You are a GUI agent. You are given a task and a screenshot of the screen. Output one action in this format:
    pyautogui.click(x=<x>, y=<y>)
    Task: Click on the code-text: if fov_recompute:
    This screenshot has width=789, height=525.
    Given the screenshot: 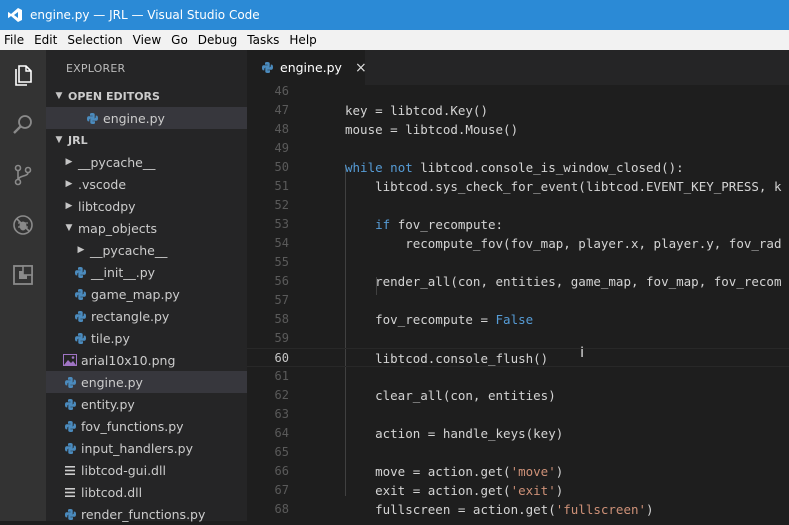 What is the action you would take?
    pyautogui.click(x=439, y=224)
    